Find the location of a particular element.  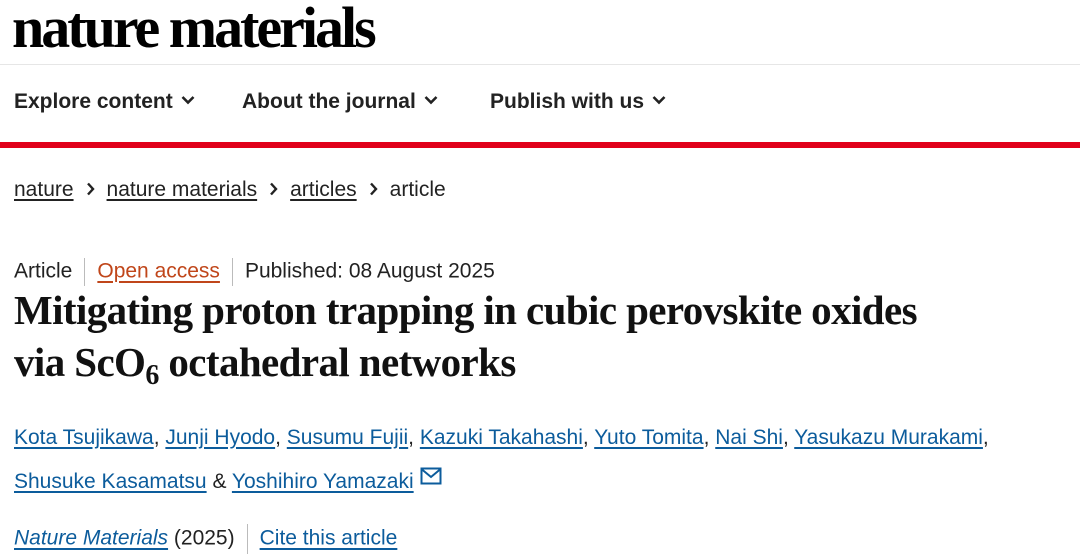

breadcrumb-link-nature-materials: nature materials is located at coordinates (182, 189).